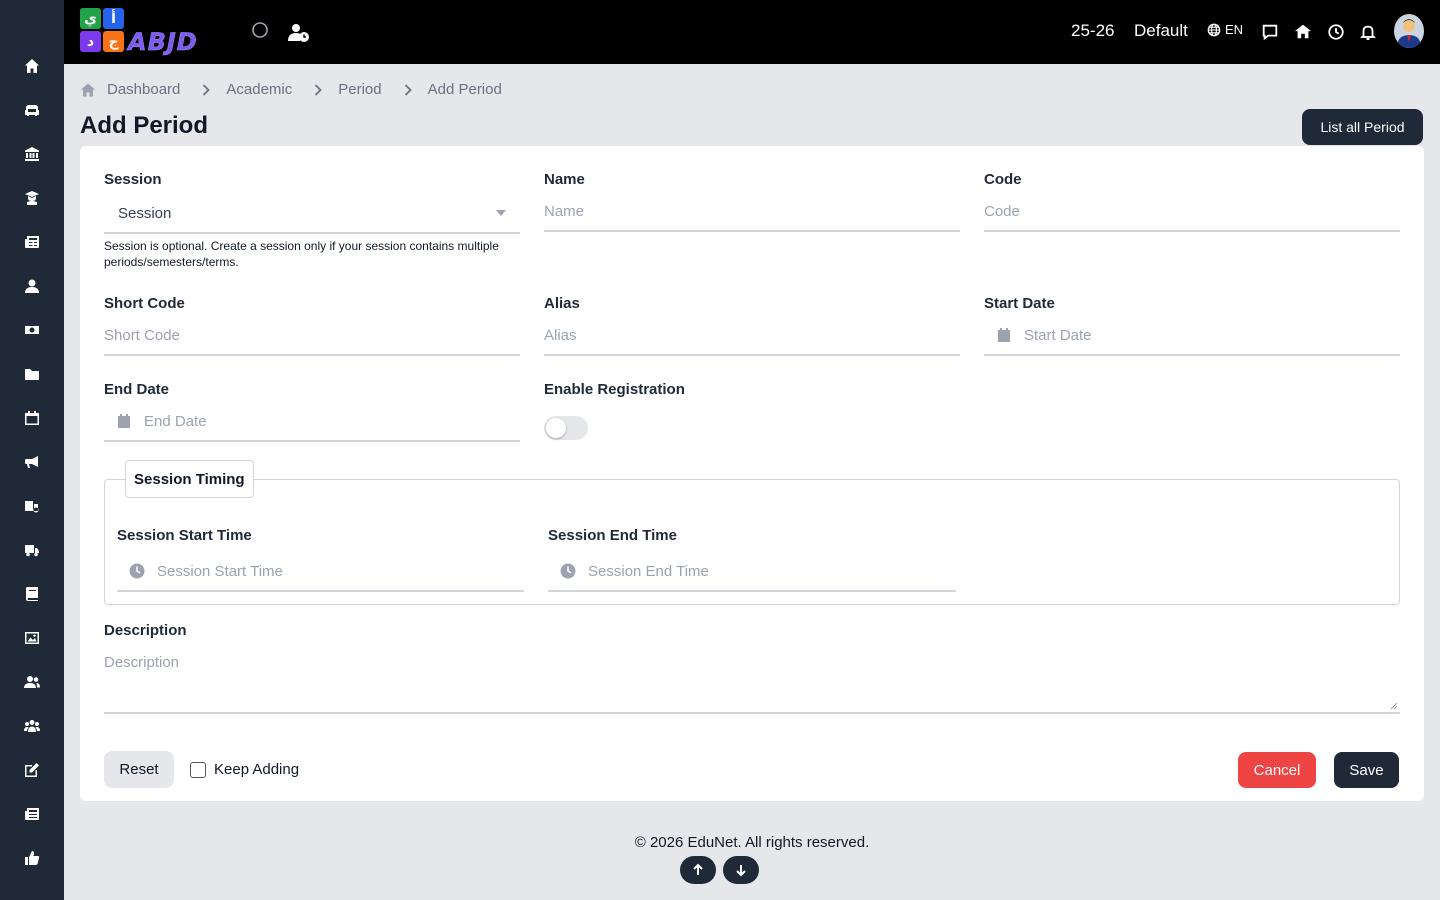  I want to click on reset-button: Reset, so click(139, 769).